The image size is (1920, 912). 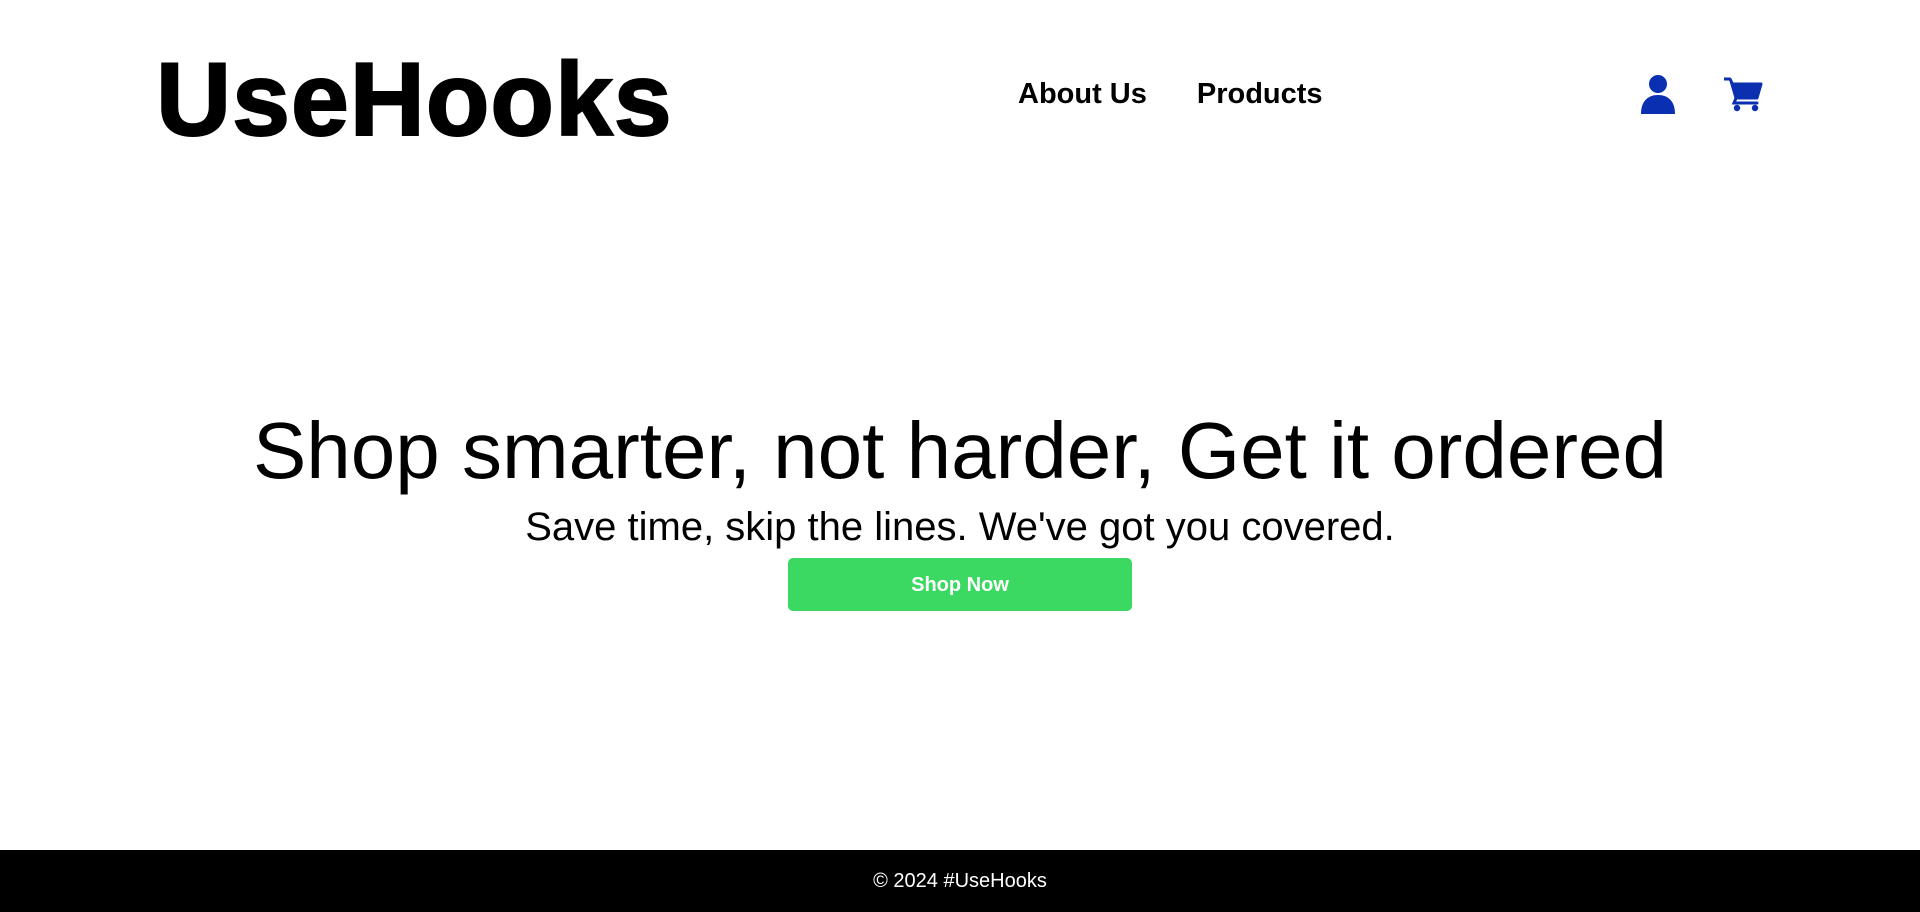 I want to click on cart-button, so click(x=1743, y=94).